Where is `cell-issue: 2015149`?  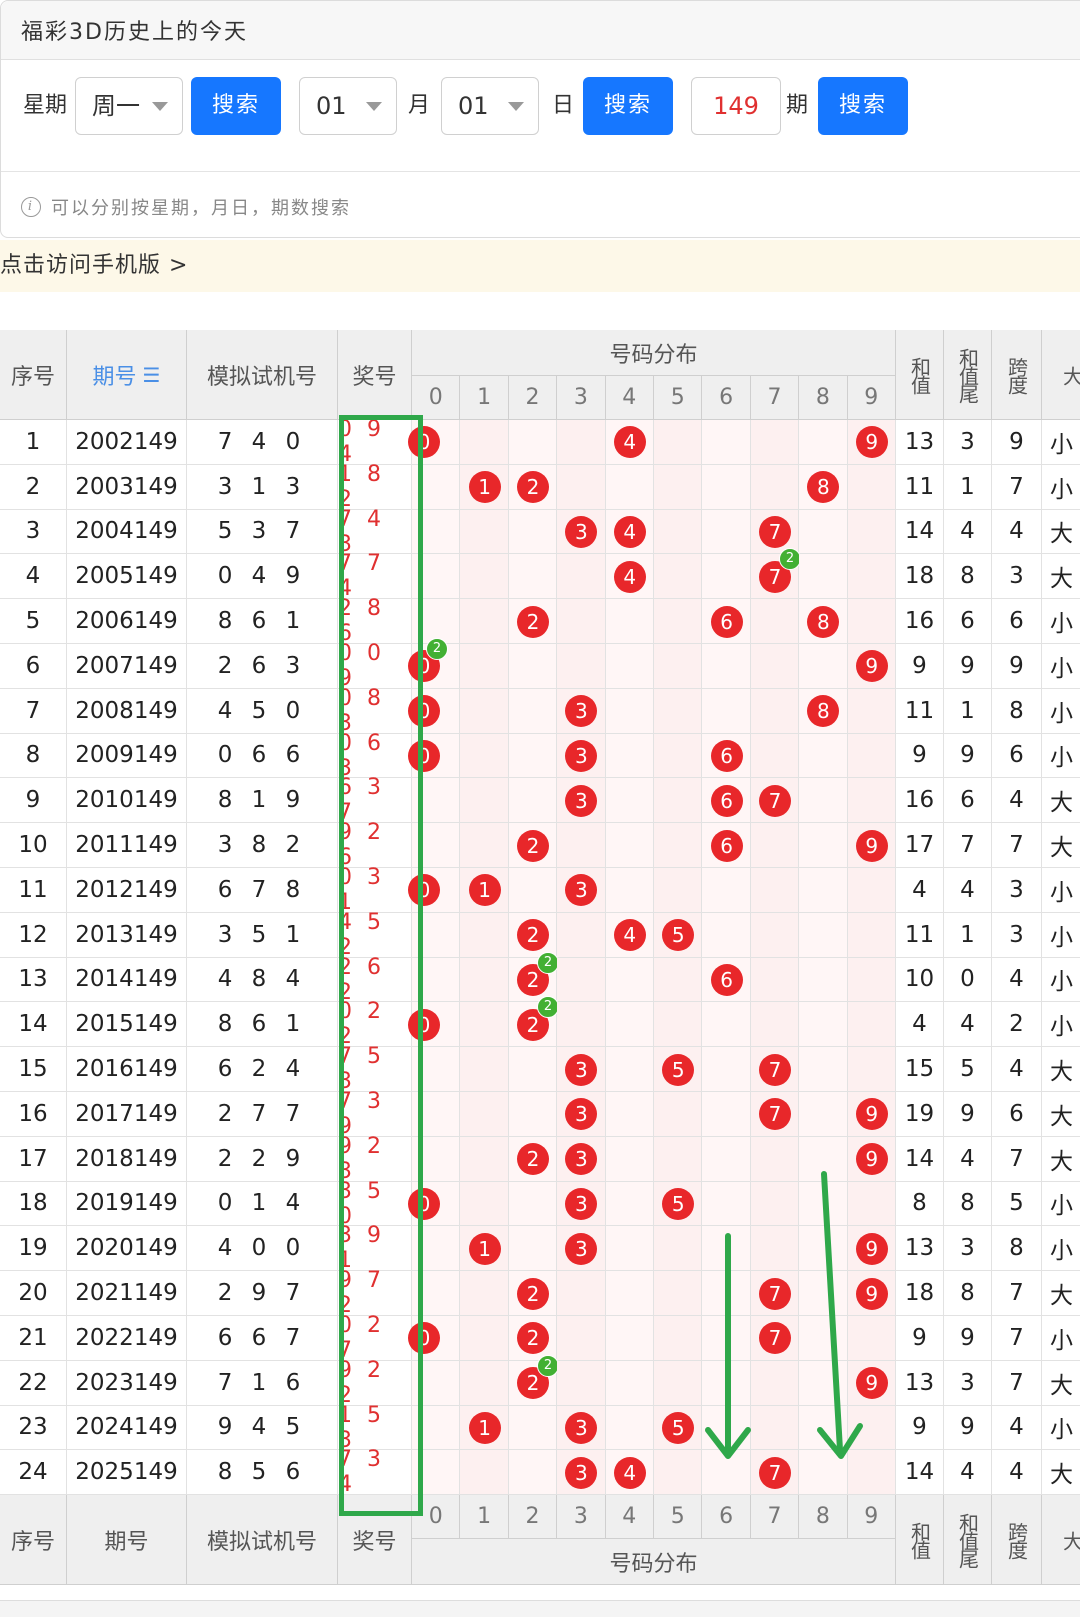
cell-issue: 2015149 is located at coordinates (127, 1024).